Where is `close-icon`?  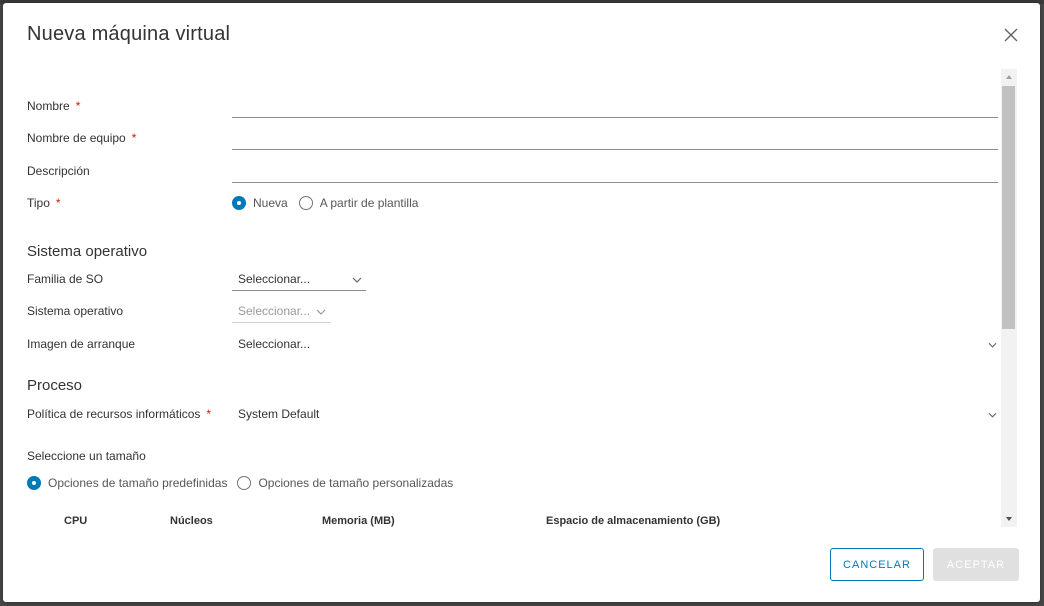
close-icon is located at coordinates (1011, 35).